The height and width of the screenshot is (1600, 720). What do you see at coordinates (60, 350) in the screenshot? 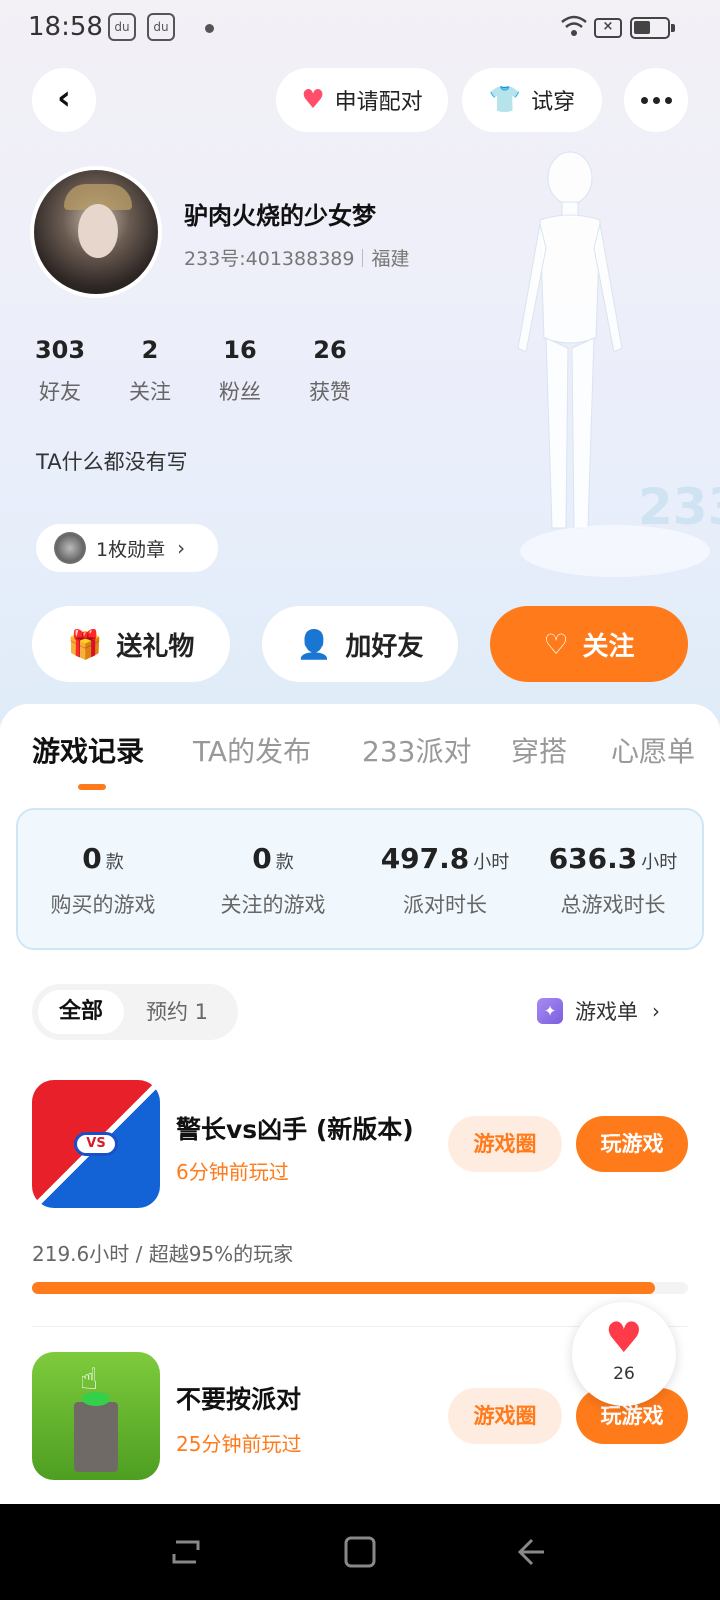
I see `stat-value: 303` at bounding box center [60, 350].